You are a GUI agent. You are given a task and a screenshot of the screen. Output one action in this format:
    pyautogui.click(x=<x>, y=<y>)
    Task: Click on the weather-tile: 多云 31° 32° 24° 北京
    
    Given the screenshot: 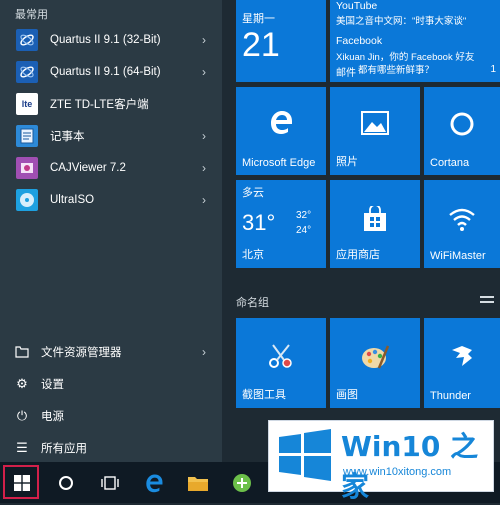 What is the action you would take?
    pyautogui.click(x=281, y=224)
    